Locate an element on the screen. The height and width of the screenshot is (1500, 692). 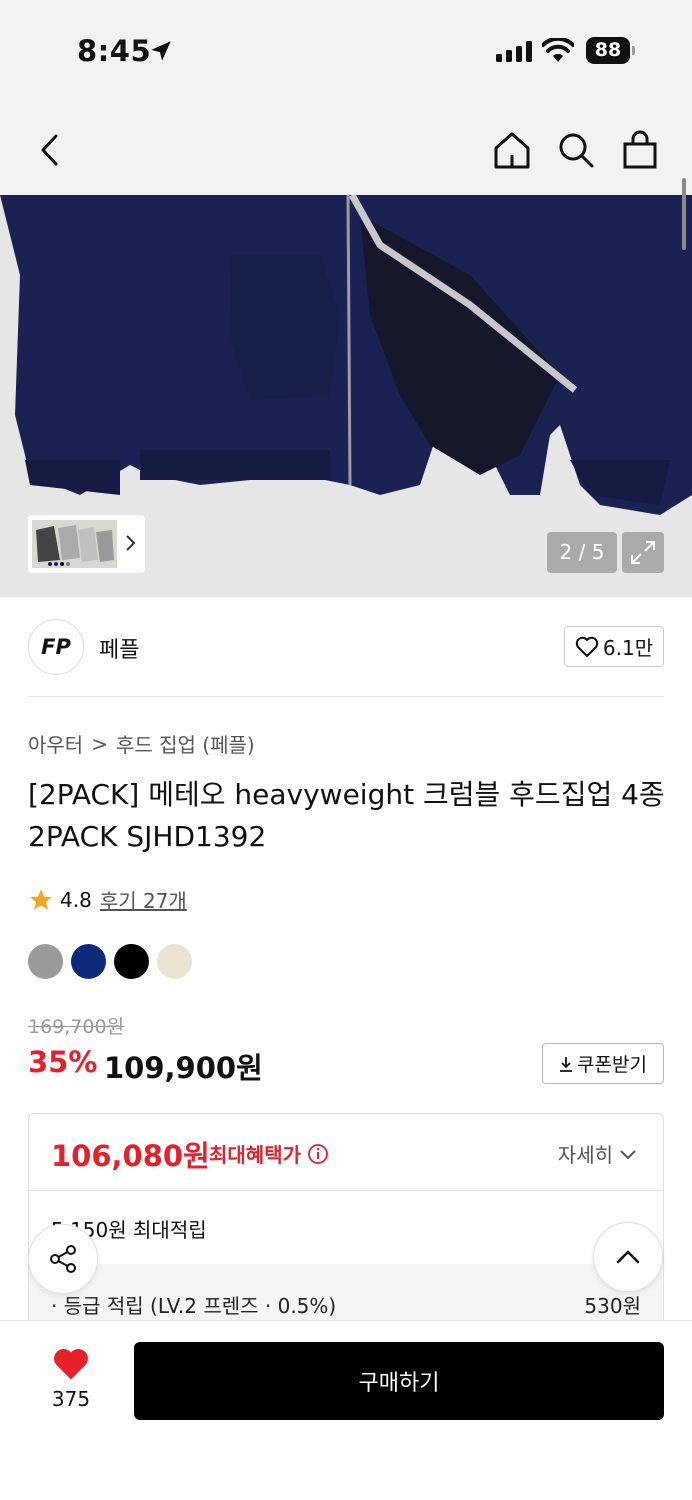
share-button is located at coordinates (63, 1259).